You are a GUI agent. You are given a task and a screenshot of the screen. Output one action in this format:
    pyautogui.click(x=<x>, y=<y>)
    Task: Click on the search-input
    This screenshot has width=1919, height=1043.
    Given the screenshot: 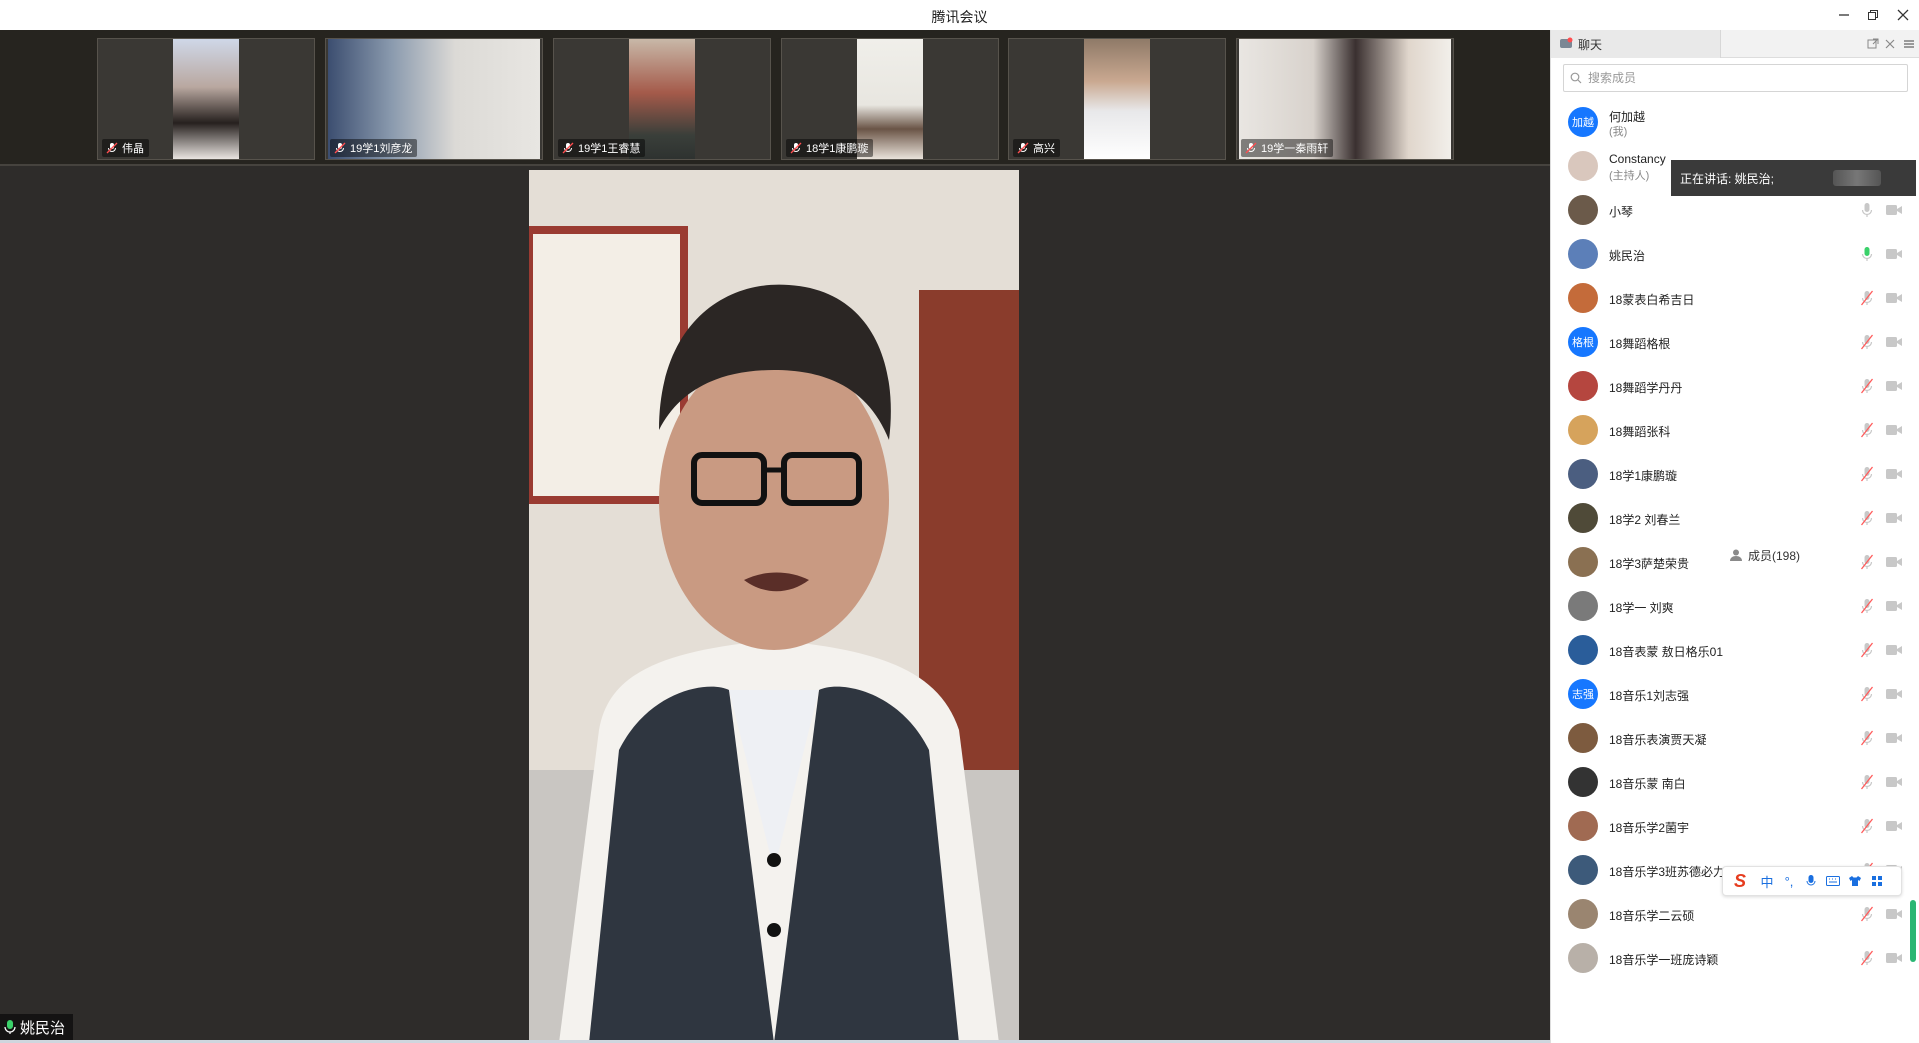 What is the action you would take?
    pyautogui.click(x=1738, y=78)
    